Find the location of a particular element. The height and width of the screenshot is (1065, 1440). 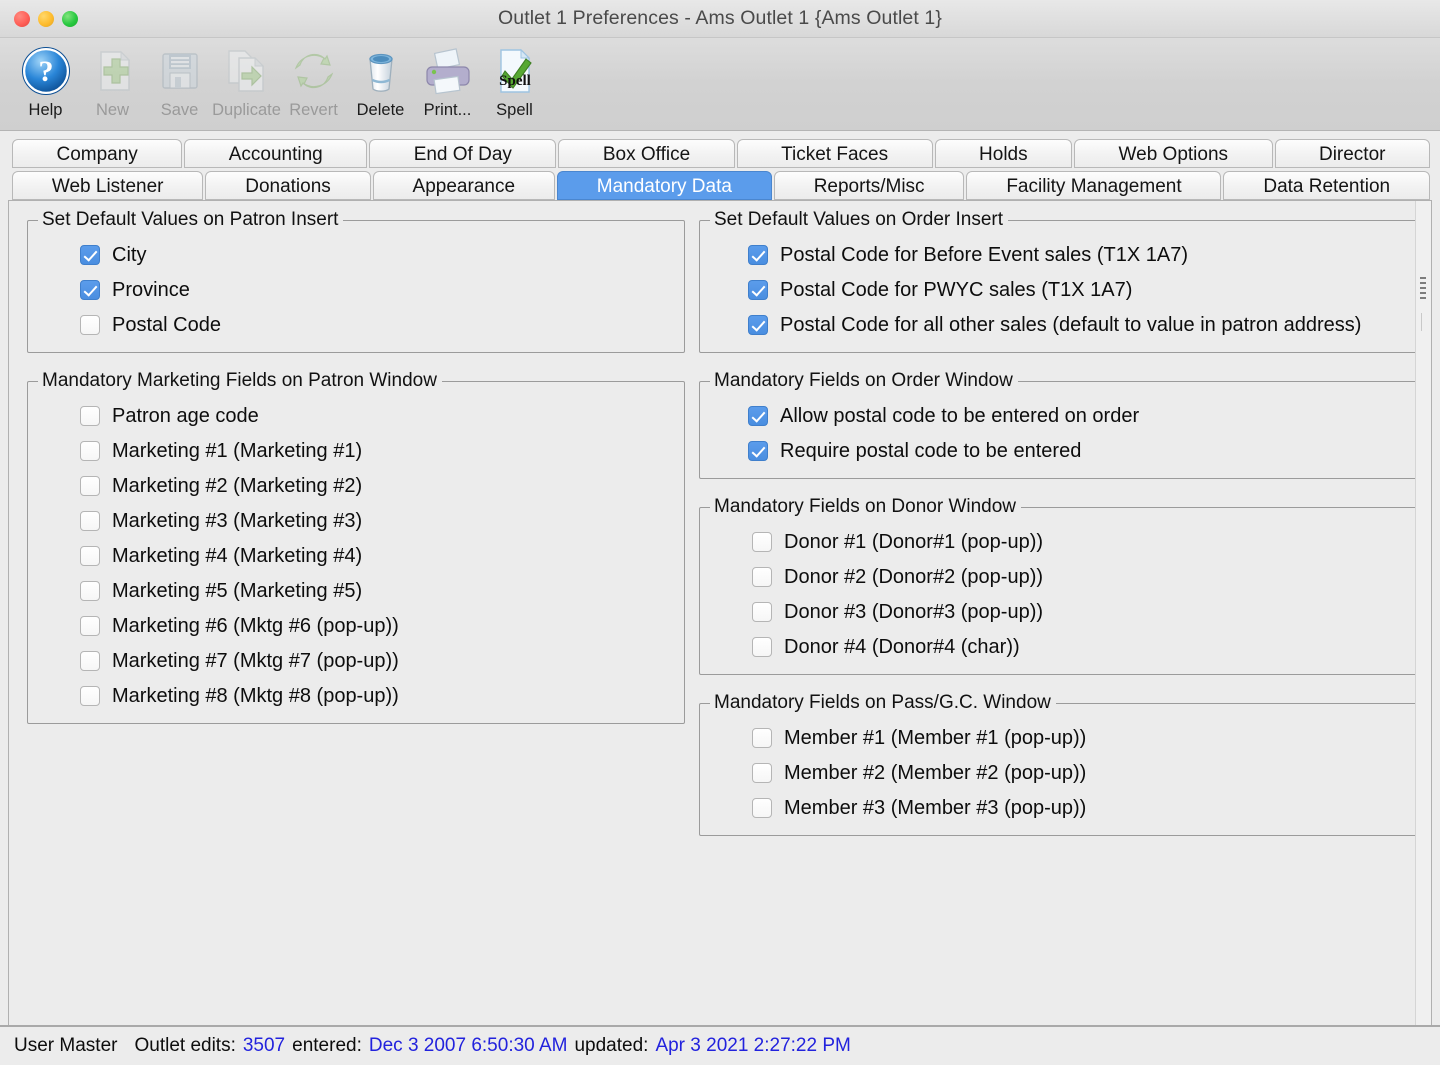

toolbar-button-delete: Delete is located at coordinates (380, 79).